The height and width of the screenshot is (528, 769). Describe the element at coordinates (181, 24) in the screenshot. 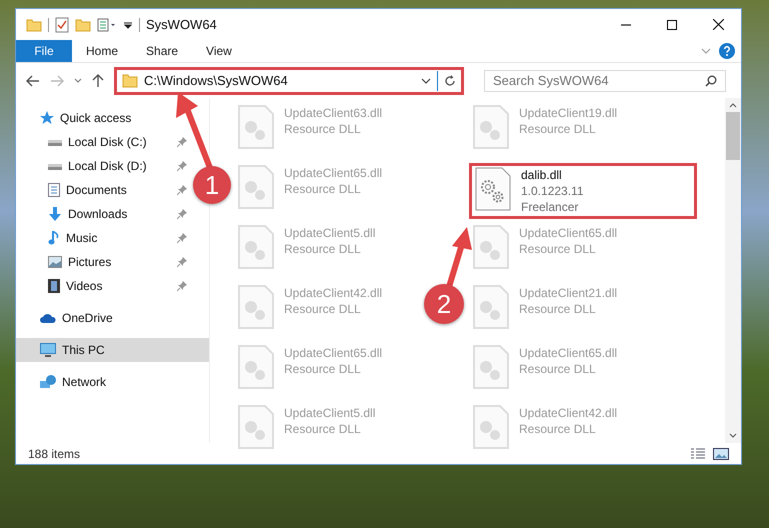

I see `window-title: SysWOW64` at that location.